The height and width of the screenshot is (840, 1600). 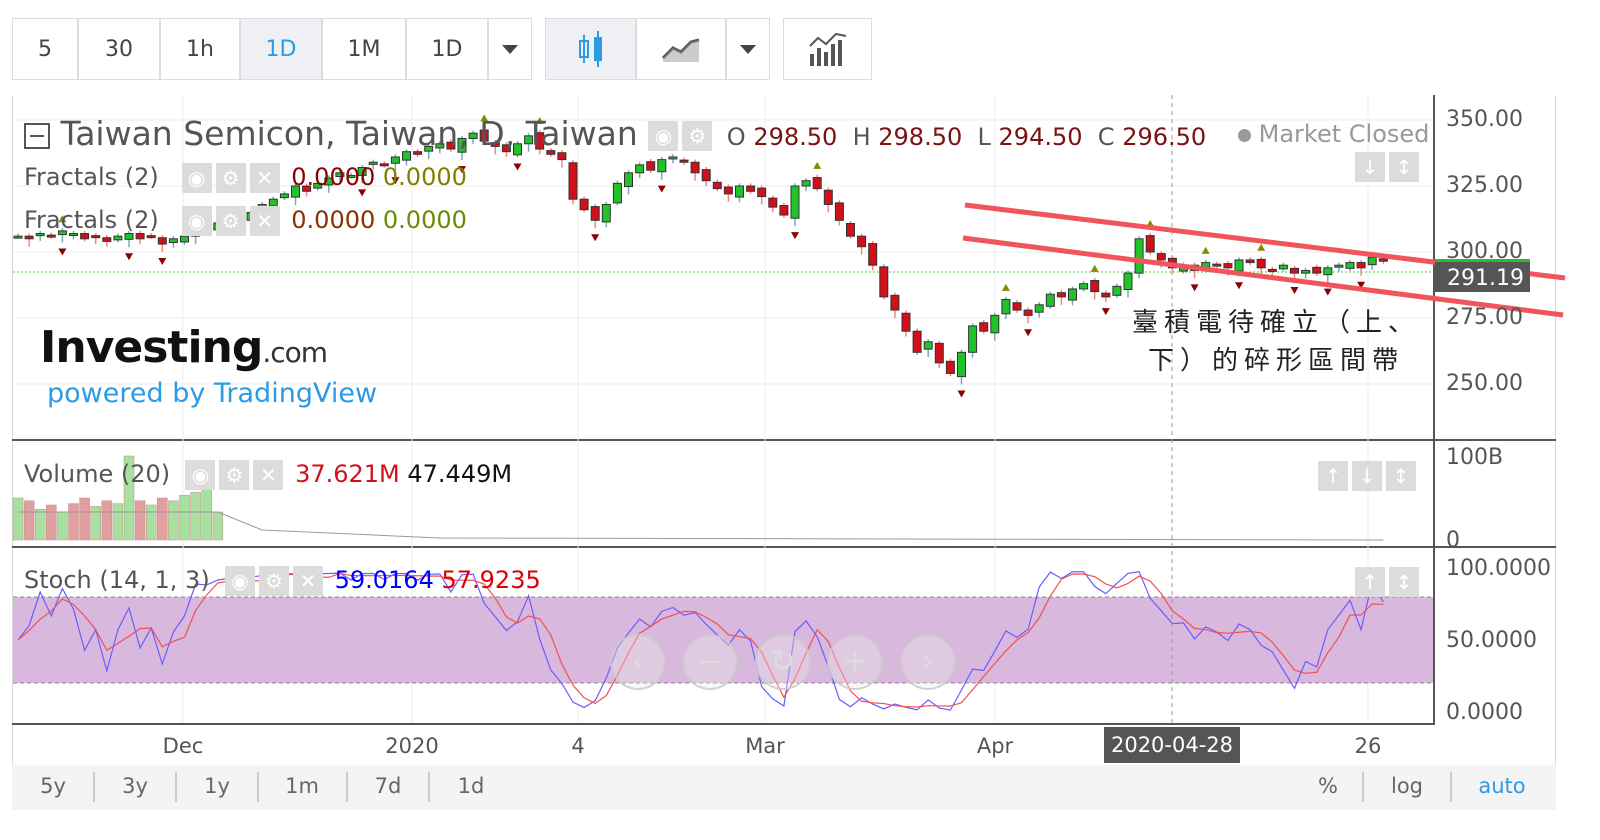 I want to click on price-tick: 275.00, so click(x=1484, y=317).